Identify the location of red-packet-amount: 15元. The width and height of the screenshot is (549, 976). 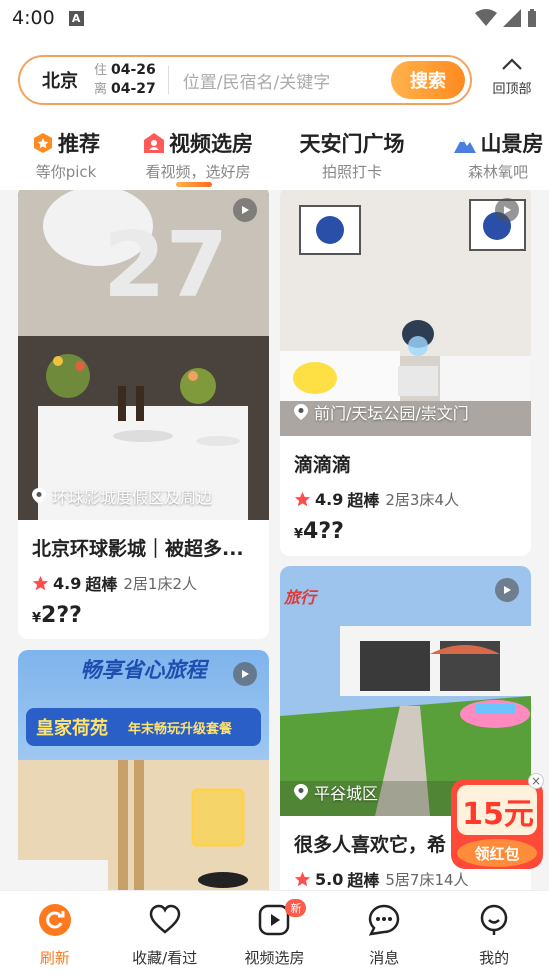
(498, 814).